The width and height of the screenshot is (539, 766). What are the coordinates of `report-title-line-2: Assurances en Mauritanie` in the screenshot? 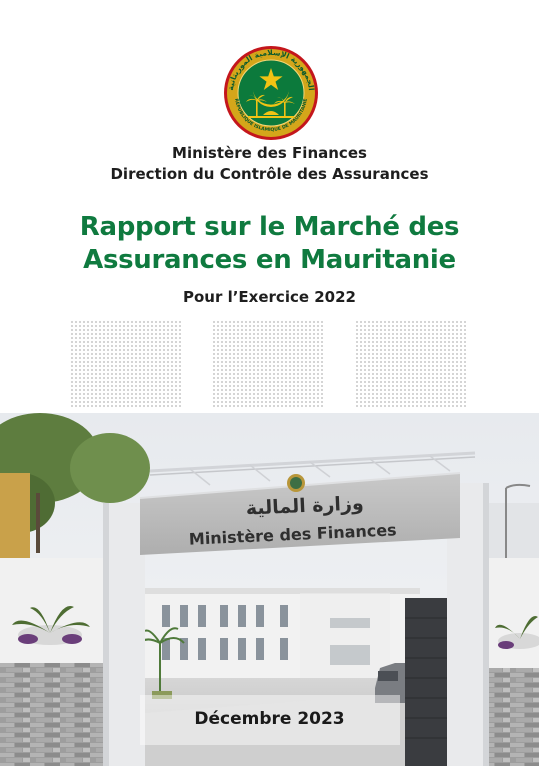 It's located at (269, 260).